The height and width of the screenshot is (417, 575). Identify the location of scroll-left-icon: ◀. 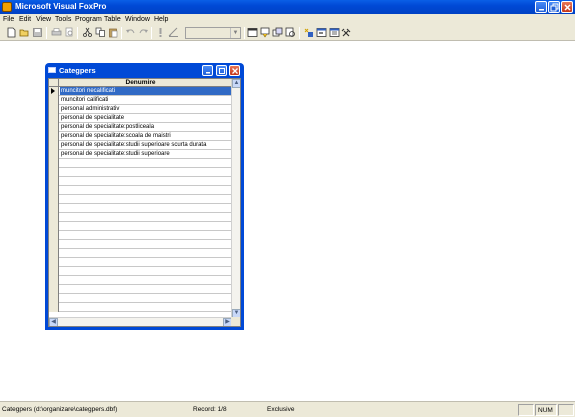
(53, 322).